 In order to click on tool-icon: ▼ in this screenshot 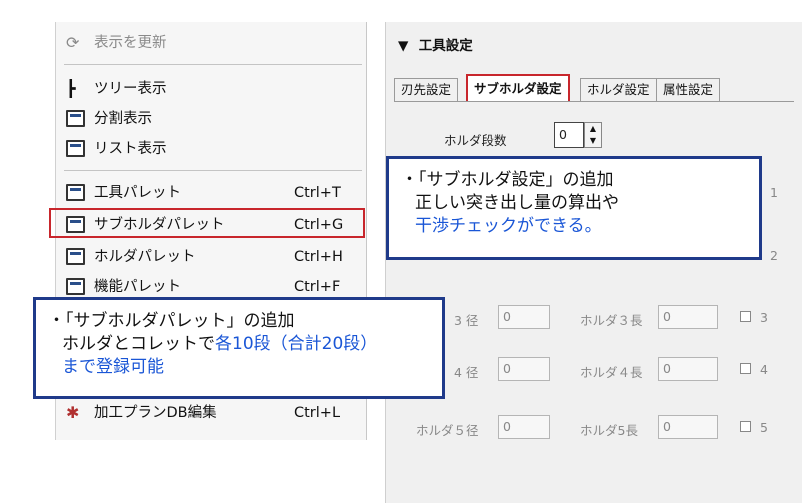, I will do `click(403, 46)`.